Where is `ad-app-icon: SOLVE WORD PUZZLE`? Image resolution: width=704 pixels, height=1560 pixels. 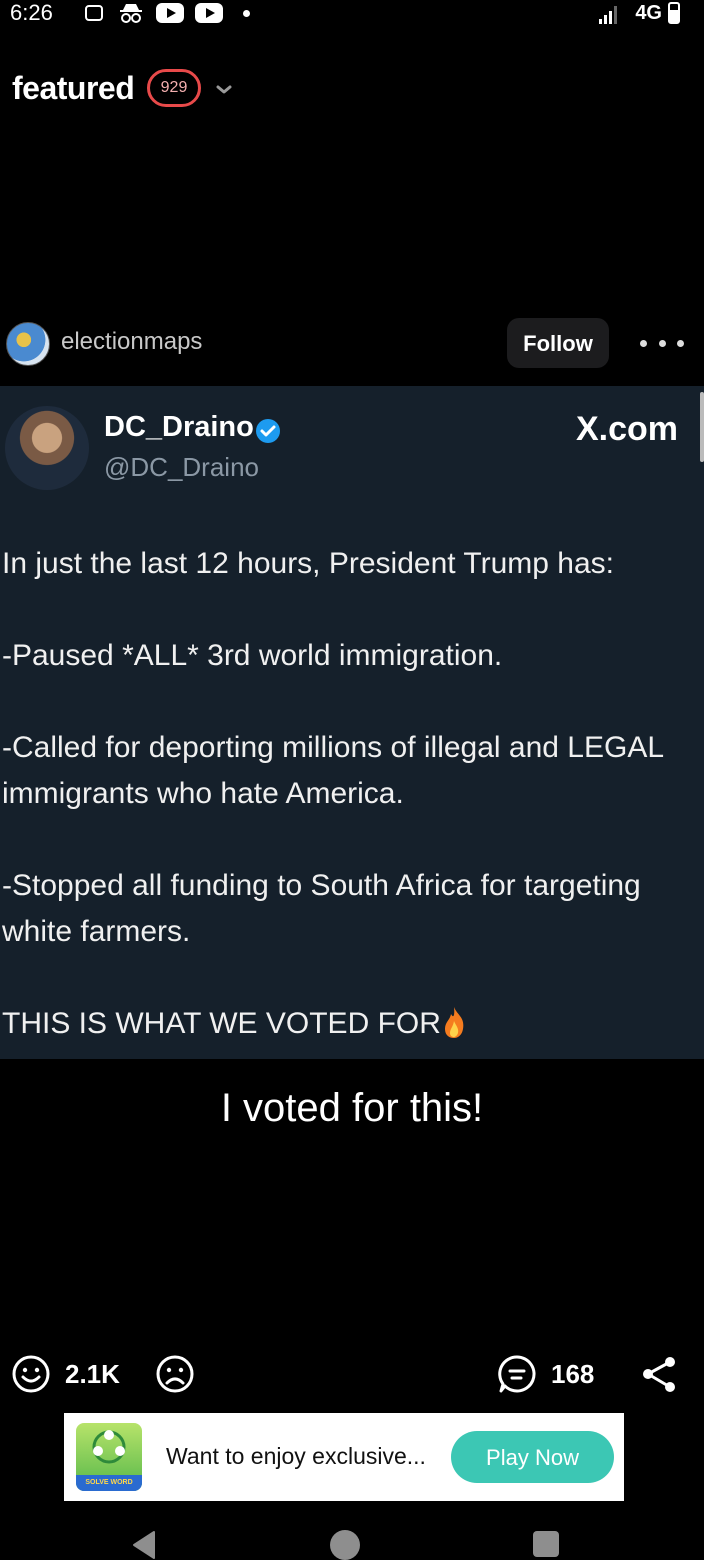
ad-app-icon: SOLVE WORD PUZZLE is located at coordinates (109, 1457).